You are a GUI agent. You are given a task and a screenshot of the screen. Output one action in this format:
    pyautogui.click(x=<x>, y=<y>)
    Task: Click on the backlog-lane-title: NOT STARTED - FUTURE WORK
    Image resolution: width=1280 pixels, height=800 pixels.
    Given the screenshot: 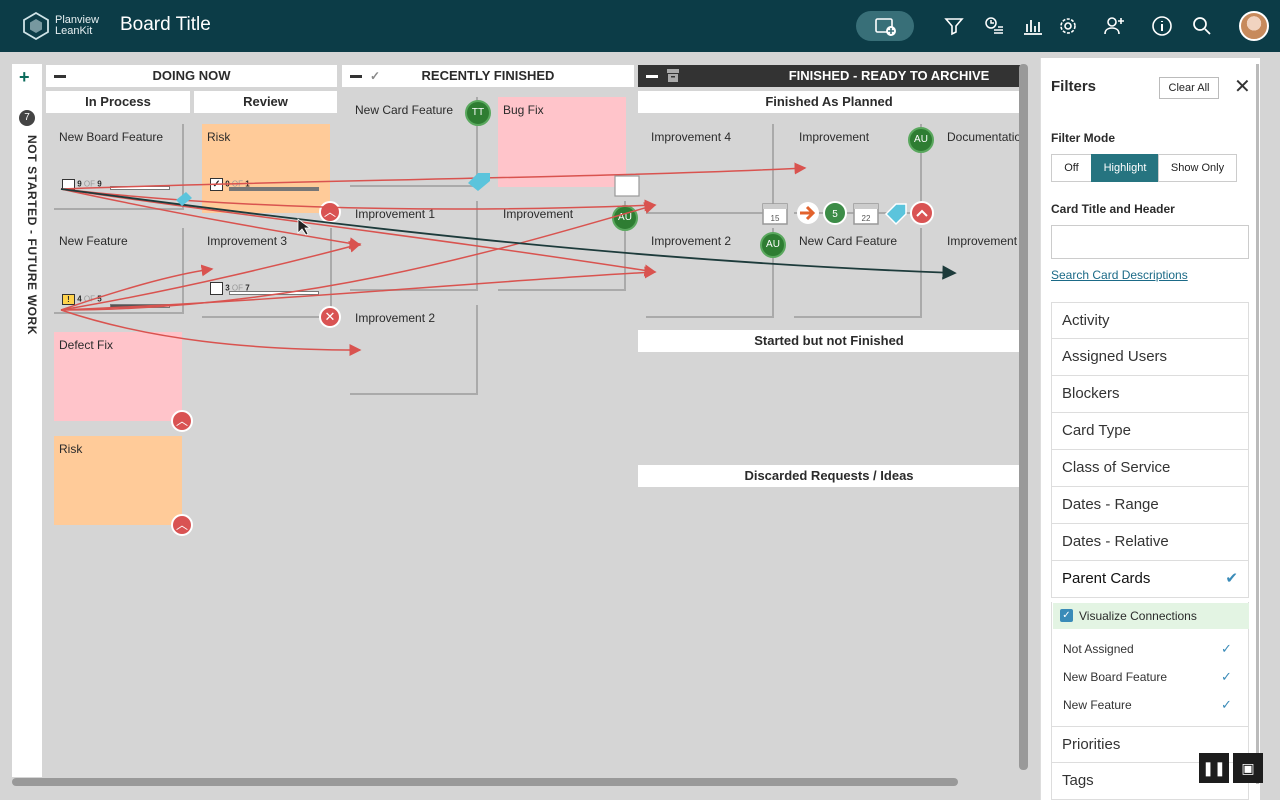 What is the action you would take?
    pyautogui.click(x=26, y=240)
    